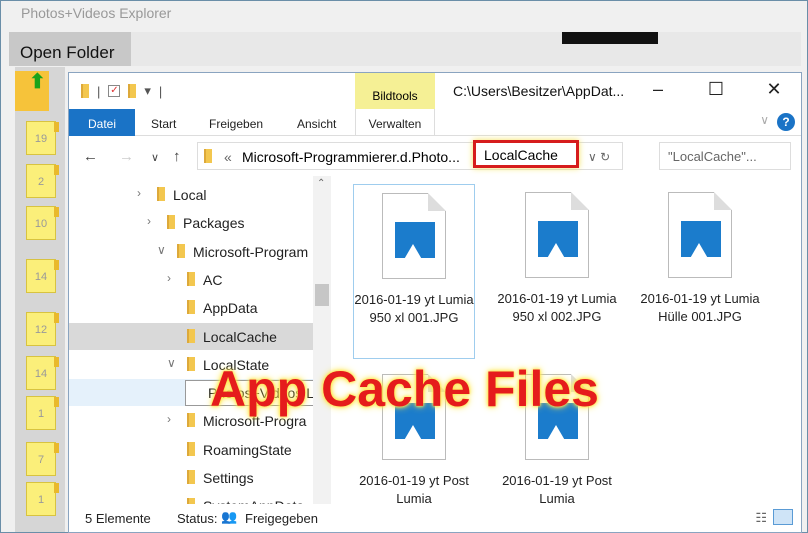  What do you see at coordinates (197, 518) in the screenshot?
I see `status-label: Status:` at bounding box center [197, 518].